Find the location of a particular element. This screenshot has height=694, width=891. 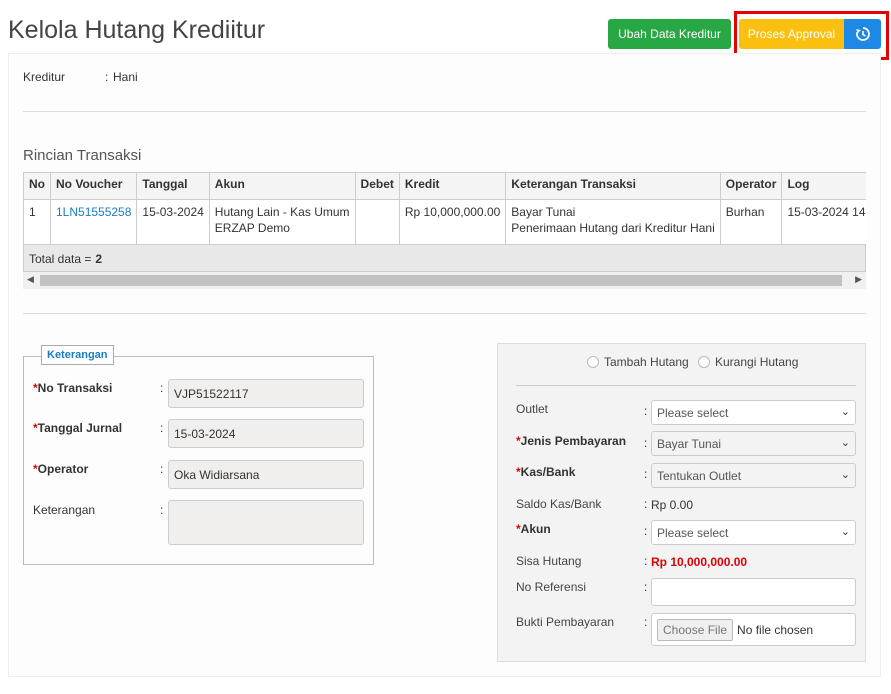

operator-field: Oka Widiarsana is located at coordinates (266, 474).